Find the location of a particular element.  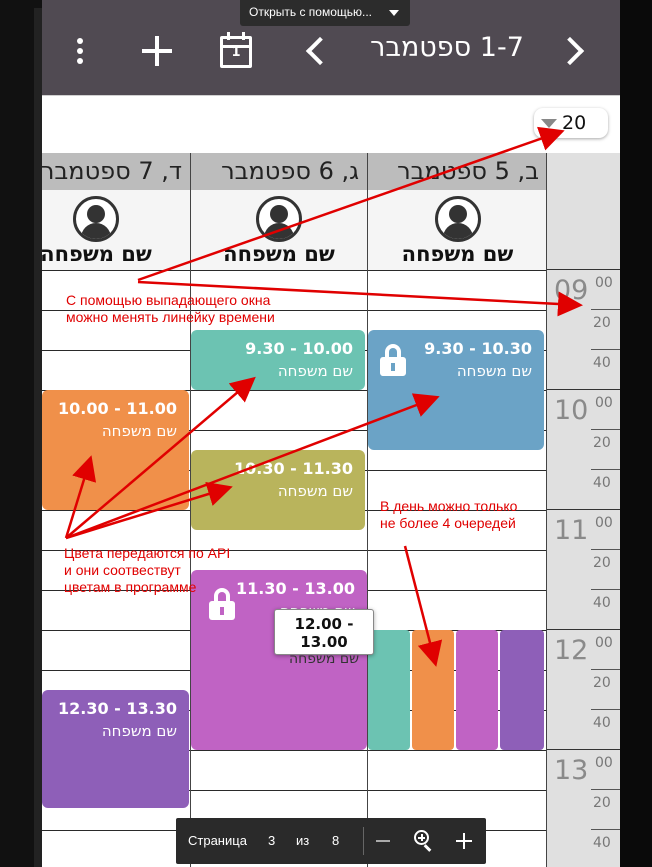

lock-icon is located at coordinates (393, 360).